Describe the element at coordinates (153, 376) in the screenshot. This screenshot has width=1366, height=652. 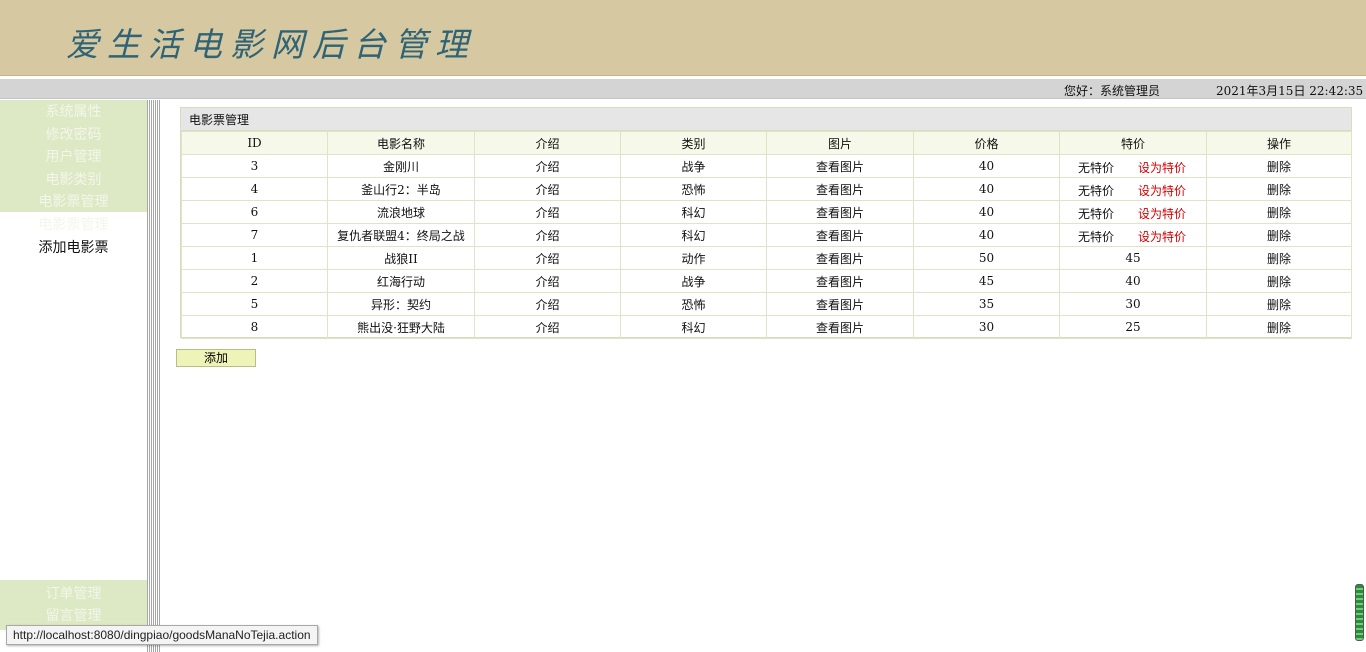
I see `frame-splitter` at that location.